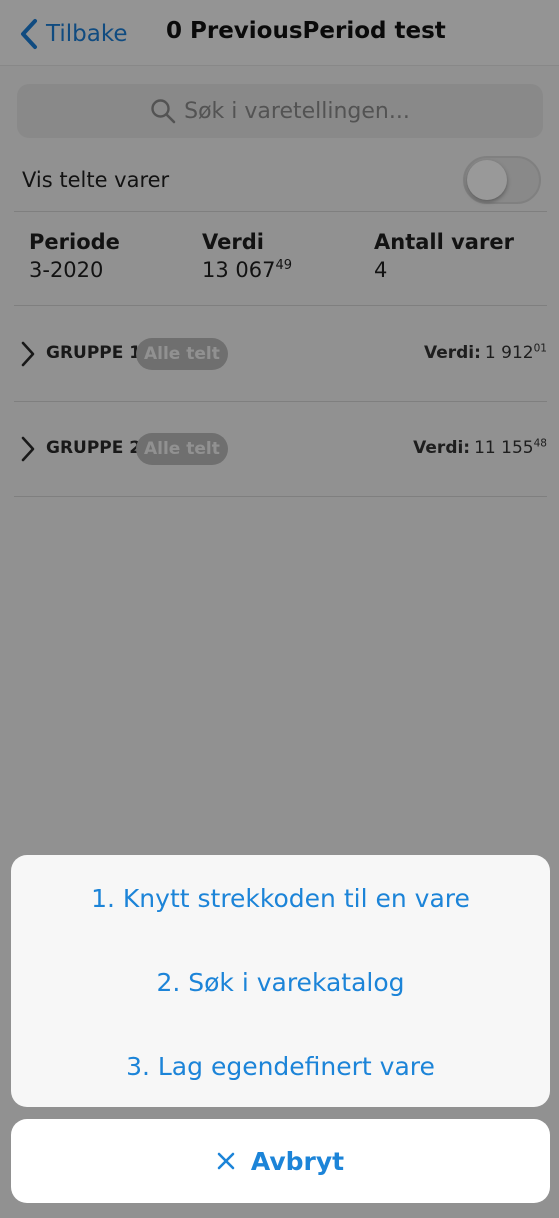 Image resolution: width=559 pixels, height=1218 pixels. I want to click on cancel-button: Avbryt, so click(280, 1161).